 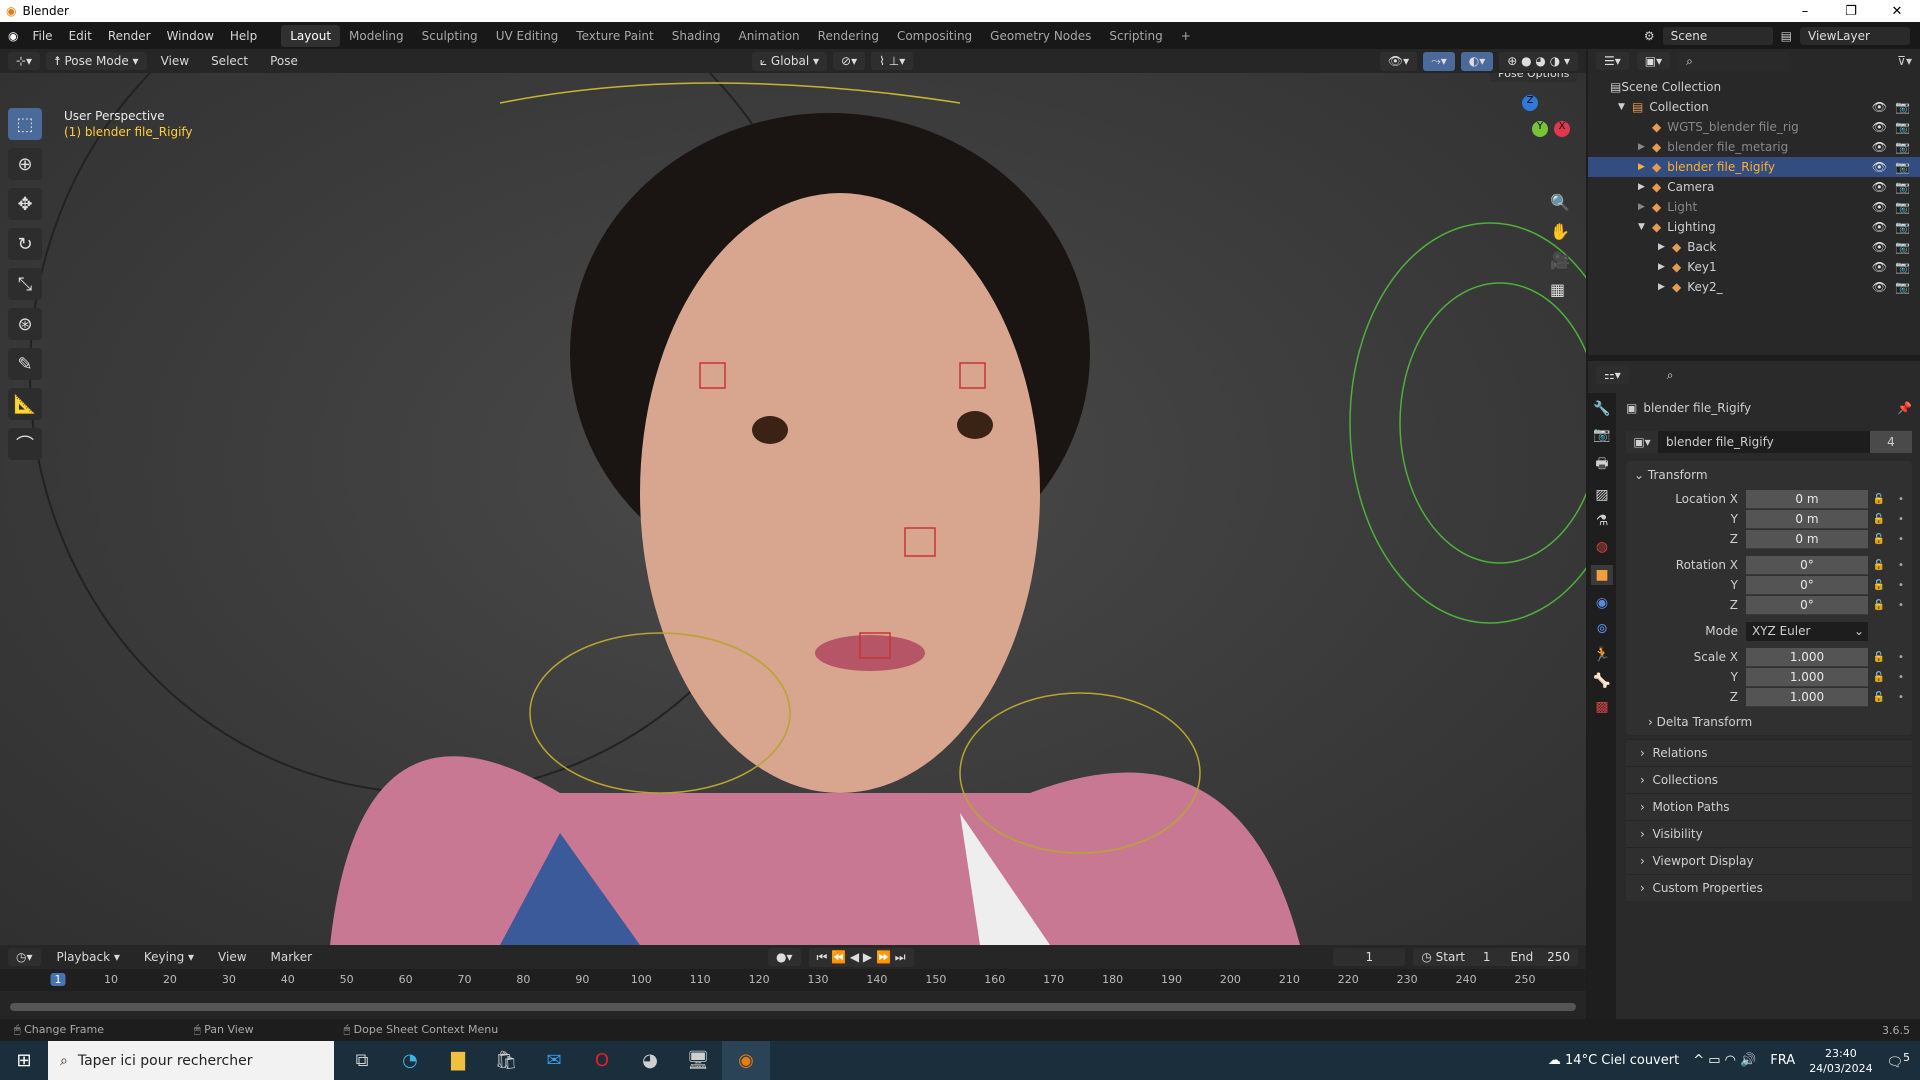 What do you see at coordinates (1754, 87) in the screenshot?
I see `outliner-scene-collection: ▤ Scene Collection` at bounding box center [1754, 87].